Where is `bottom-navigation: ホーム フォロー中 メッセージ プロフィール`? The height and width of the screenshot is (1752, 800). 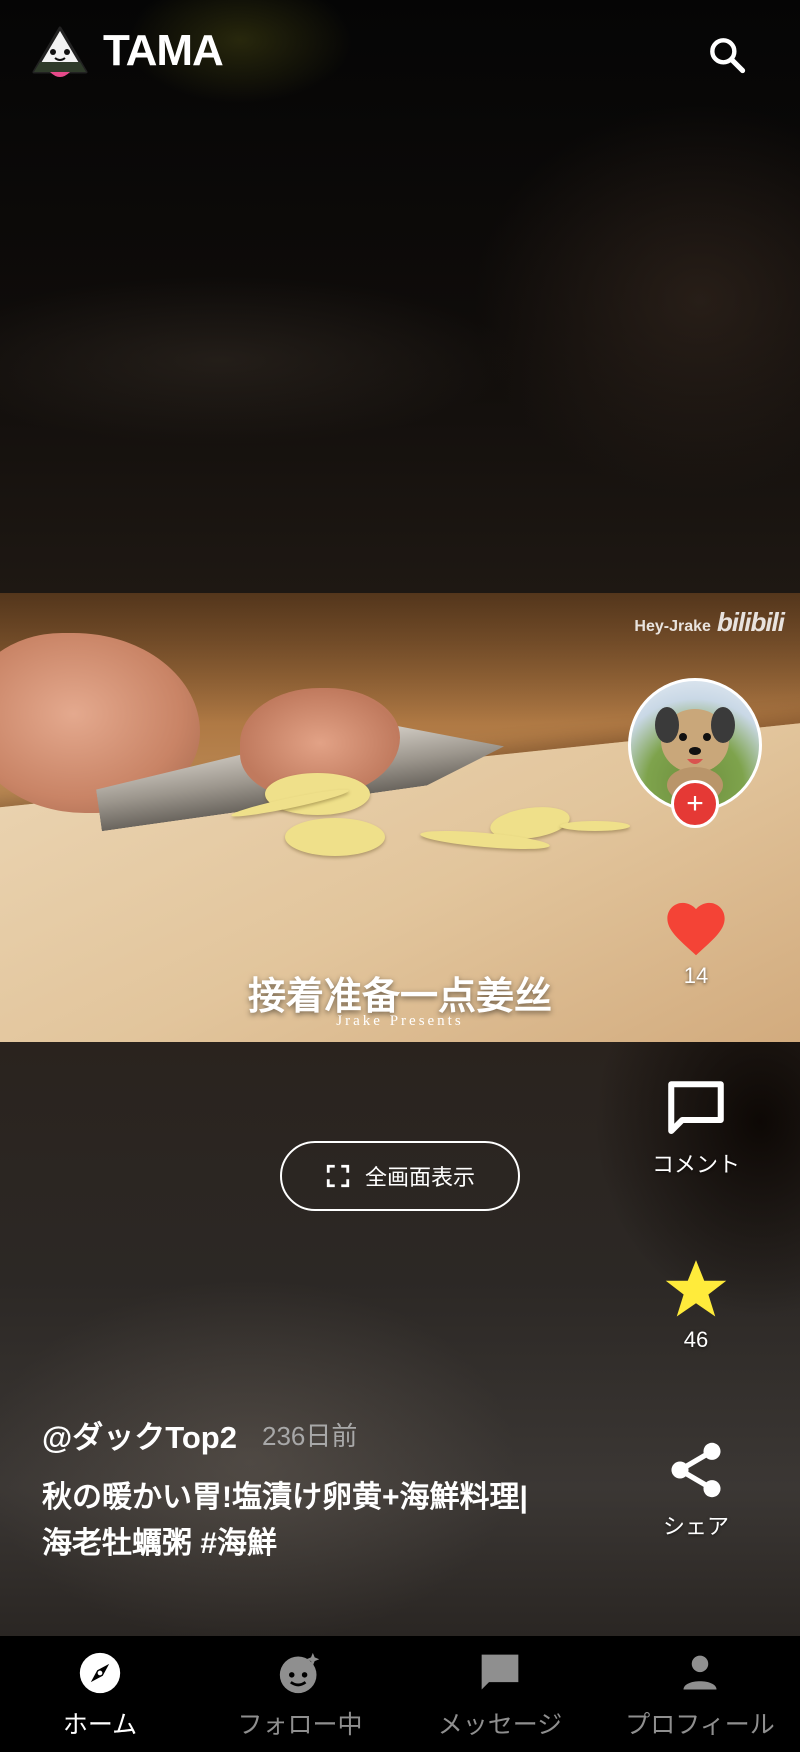
bottom-navigation: ホーム フォロー中 メッセージ プロフィール is located at coordinates (400, 1694).